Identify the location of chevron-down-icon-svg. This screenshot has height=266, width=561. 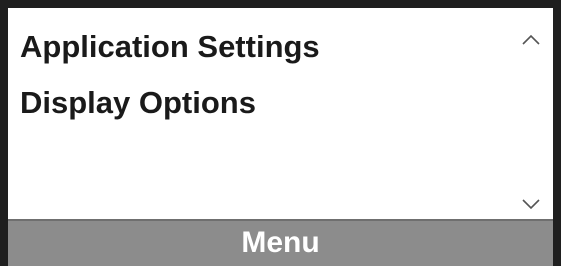
(531, 204).